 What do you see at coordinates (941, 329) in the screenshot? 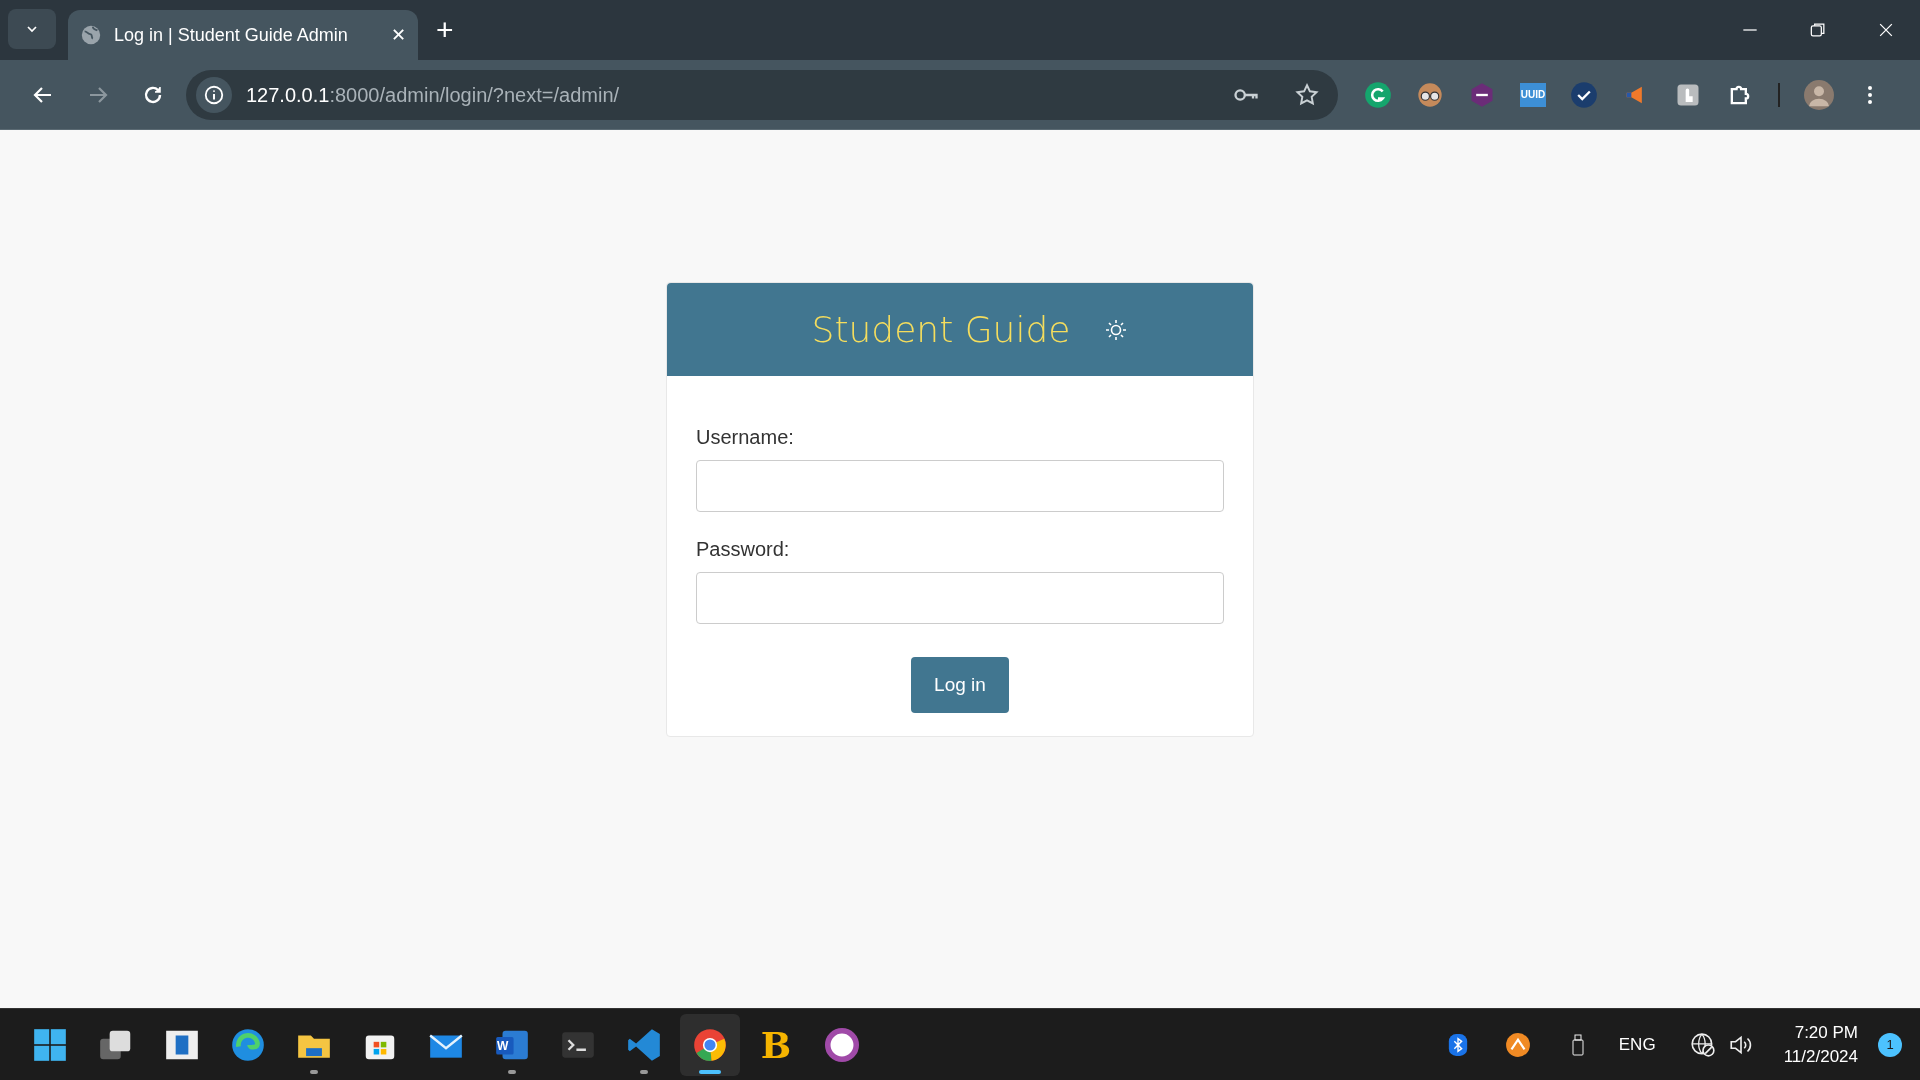
I see `brand-title: Student Guide` at bounding box center [941, 329].